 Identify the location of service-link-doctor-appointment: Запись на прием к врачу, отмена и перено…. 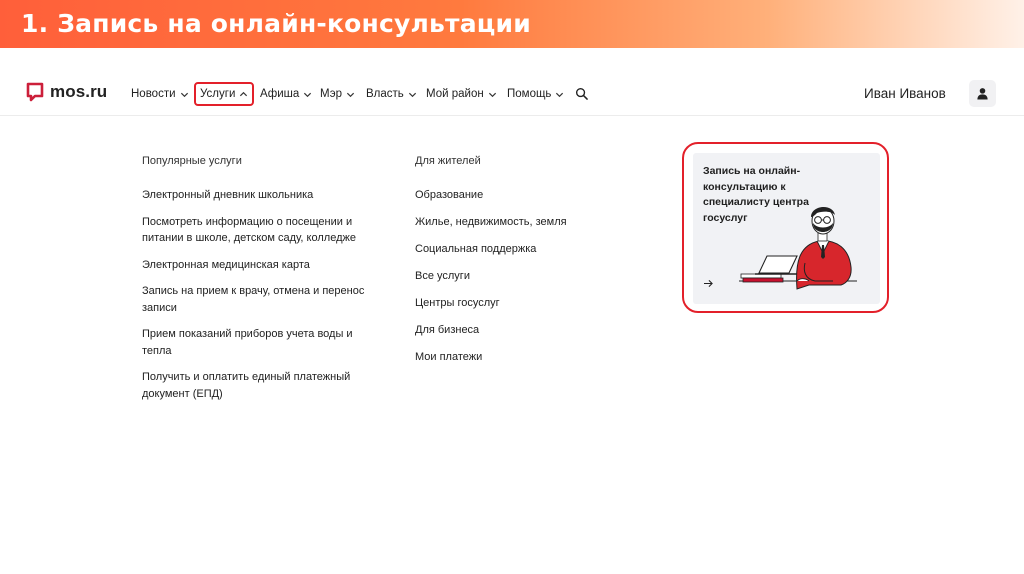
(262, 299).